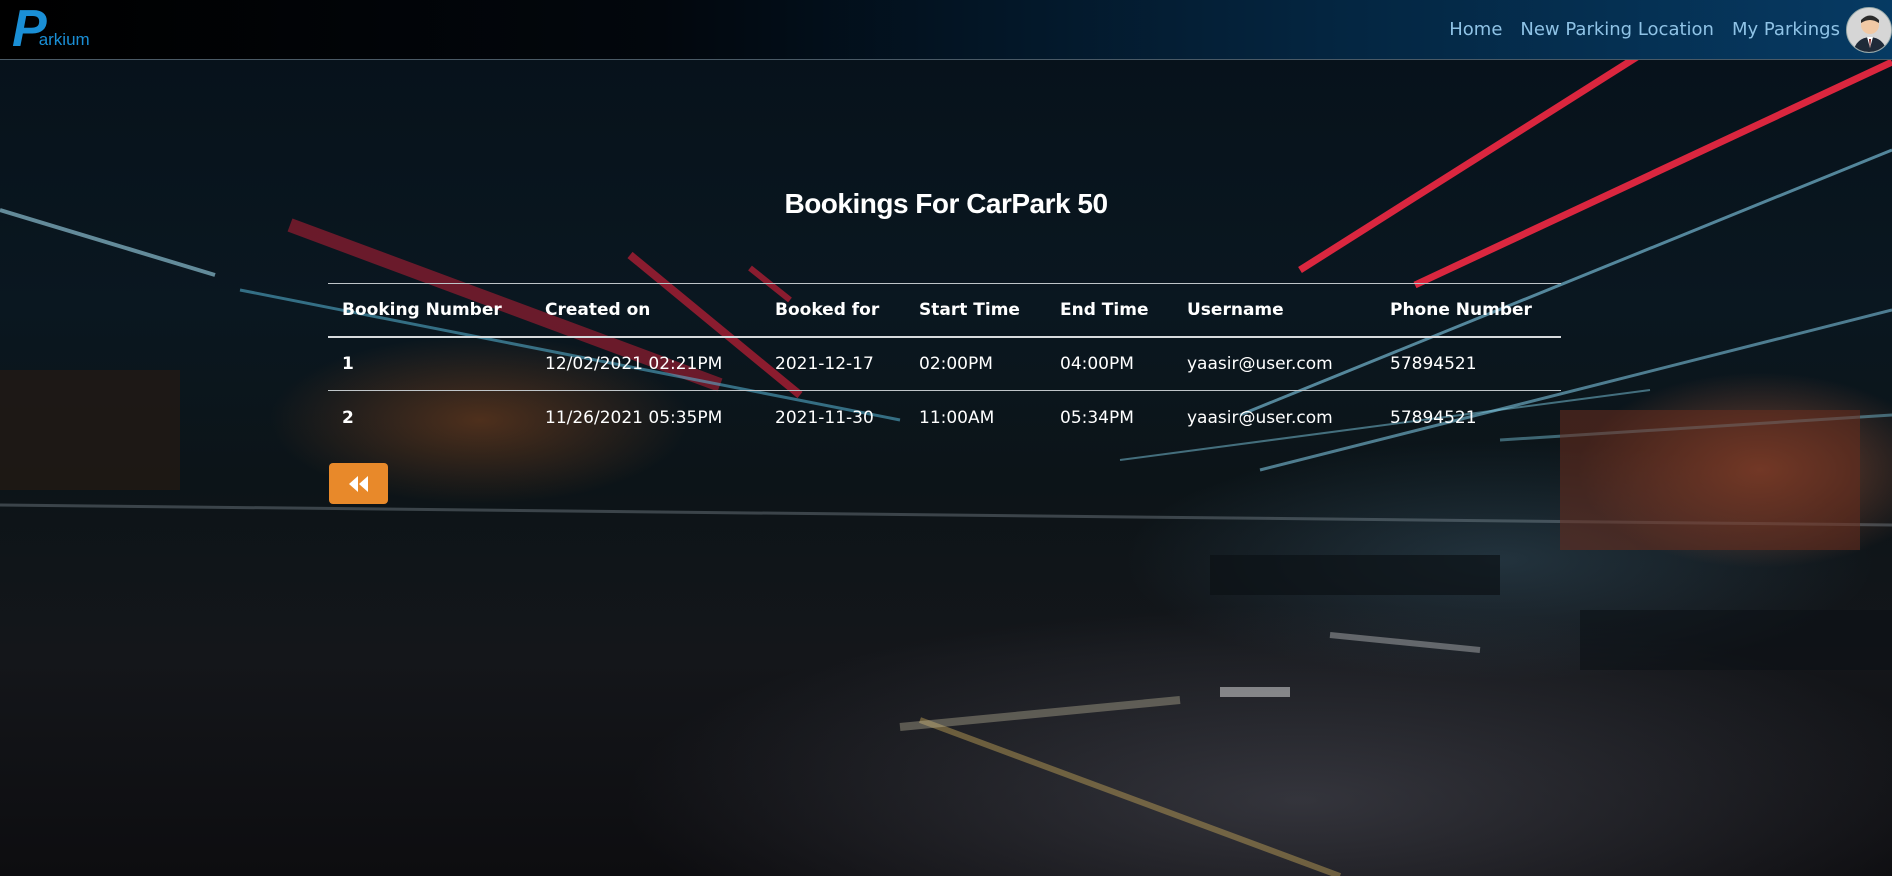 The width and height of the screenshot is (1892, 876). Describe the element at coordinates (1461, 309) in the screenshot. I see `column-header-phone-number: Phone Number` at that location.